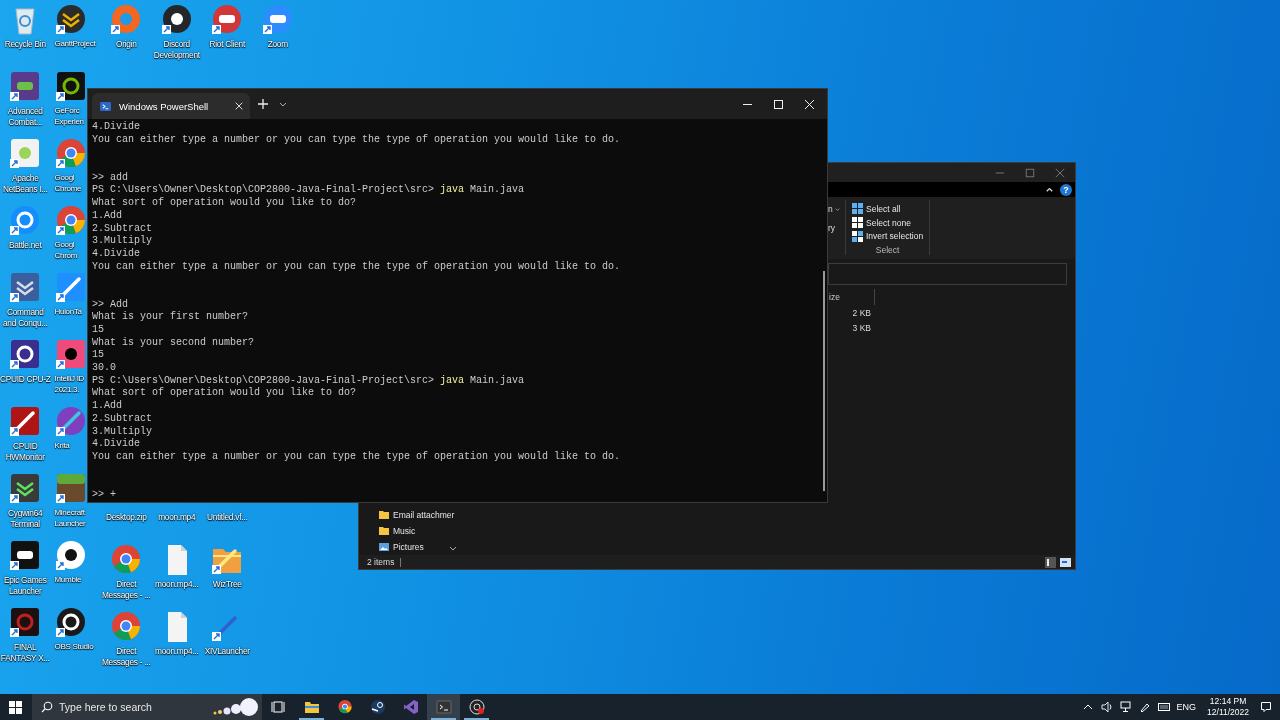 This screenshot has height=720, width=1280. What do you see at coordinates (263, 104) in the screenshot?
I see `plus-icon` at bounding box center [263, 104].